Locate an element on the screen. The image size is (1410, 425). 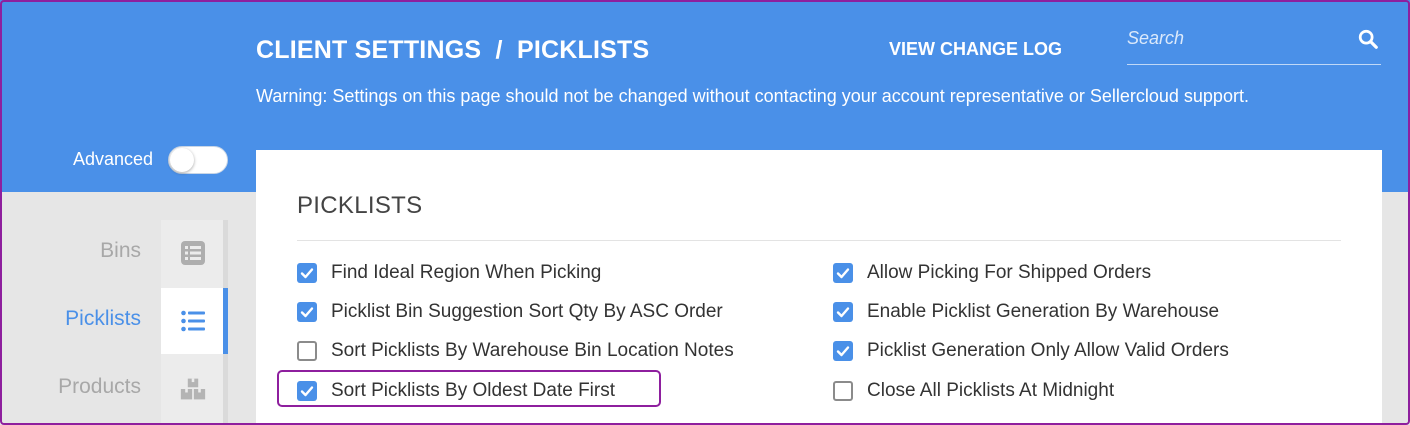
section-divider is located at coordinates (819, 240).